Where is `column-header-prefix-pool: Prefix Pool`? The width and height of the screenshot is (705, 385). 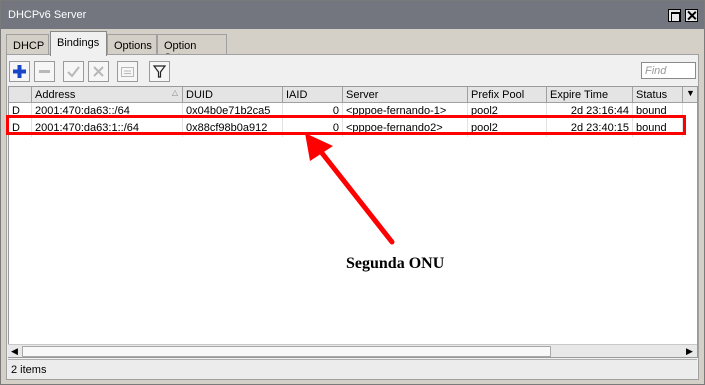 column-header-prefix-pool: Prefix Pool is located at coordinates (507, 95).